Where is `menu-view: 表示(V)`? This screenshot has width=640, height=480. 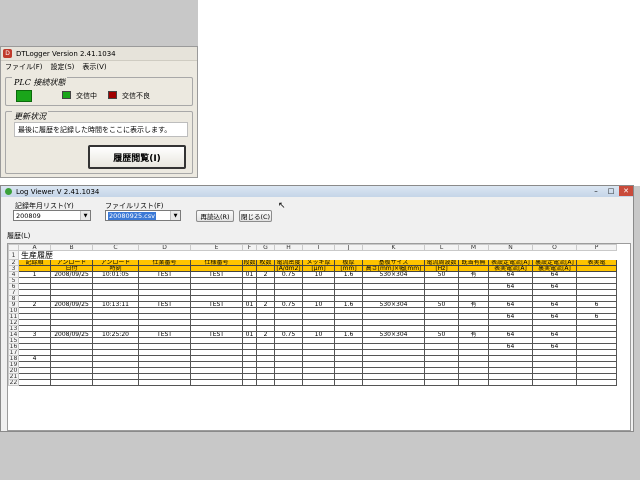
menu-view: 表示(V) is located at coordinates (94, 67).